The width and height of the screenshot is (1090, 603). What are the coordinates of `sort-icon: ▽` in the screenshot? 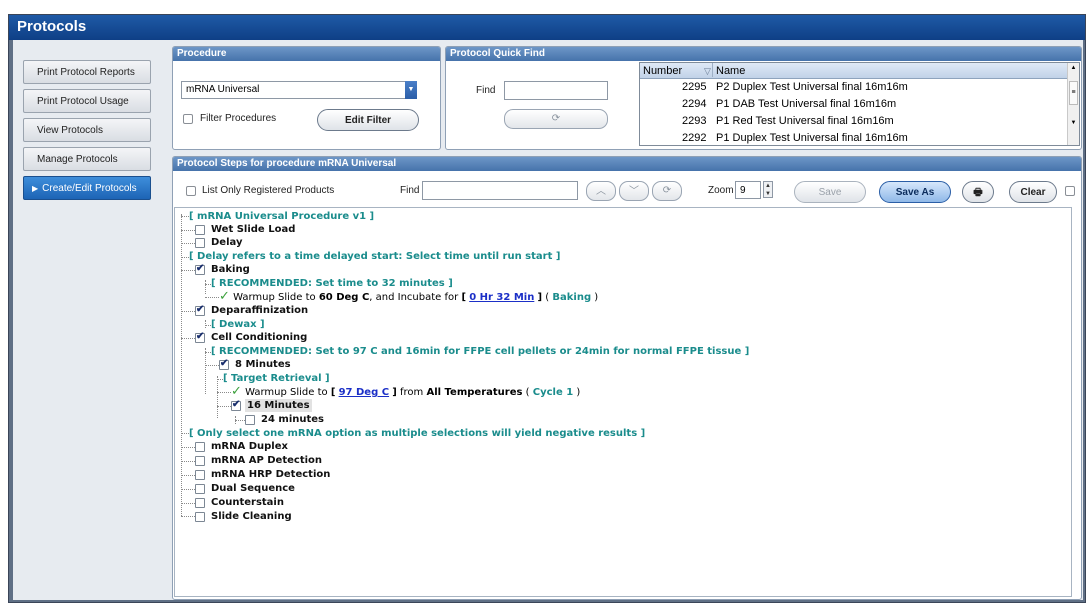 It's located at (707, 71).